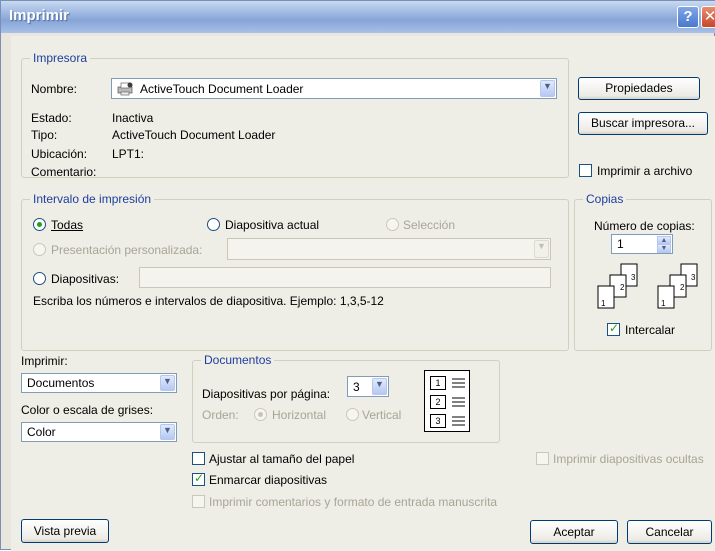 The image size is (715, 551). Describe the element at coordinates (644, 226) in the screenshot. I see `copies-count-label: Número de copias:` at that location.